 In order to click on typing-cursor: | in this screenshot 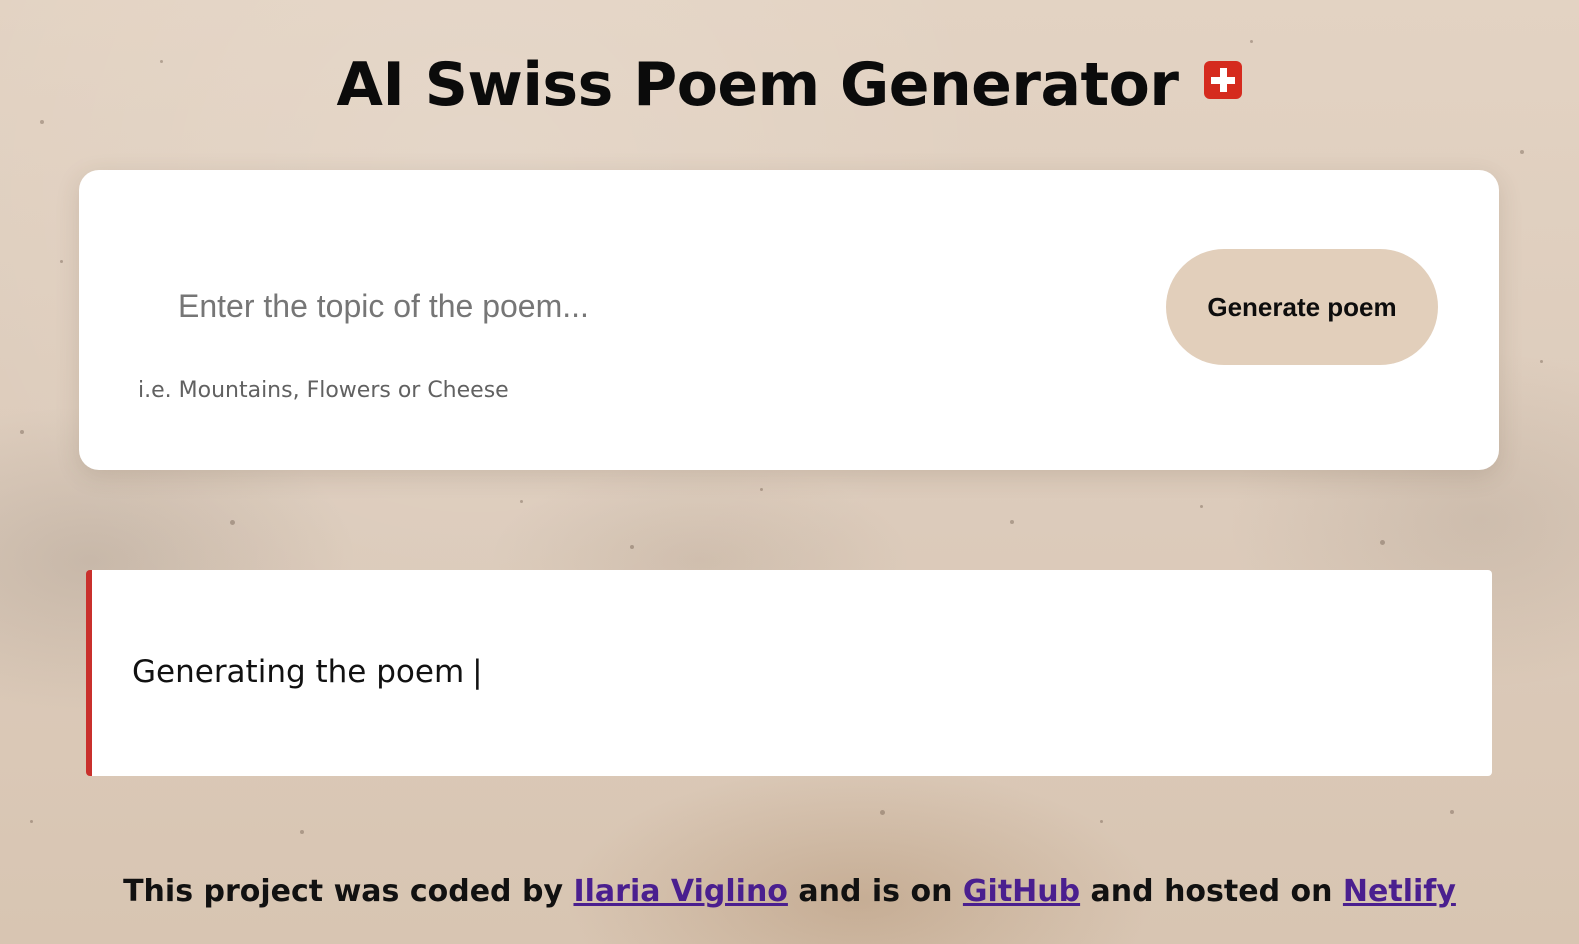, I will do `click(477, 672)`.